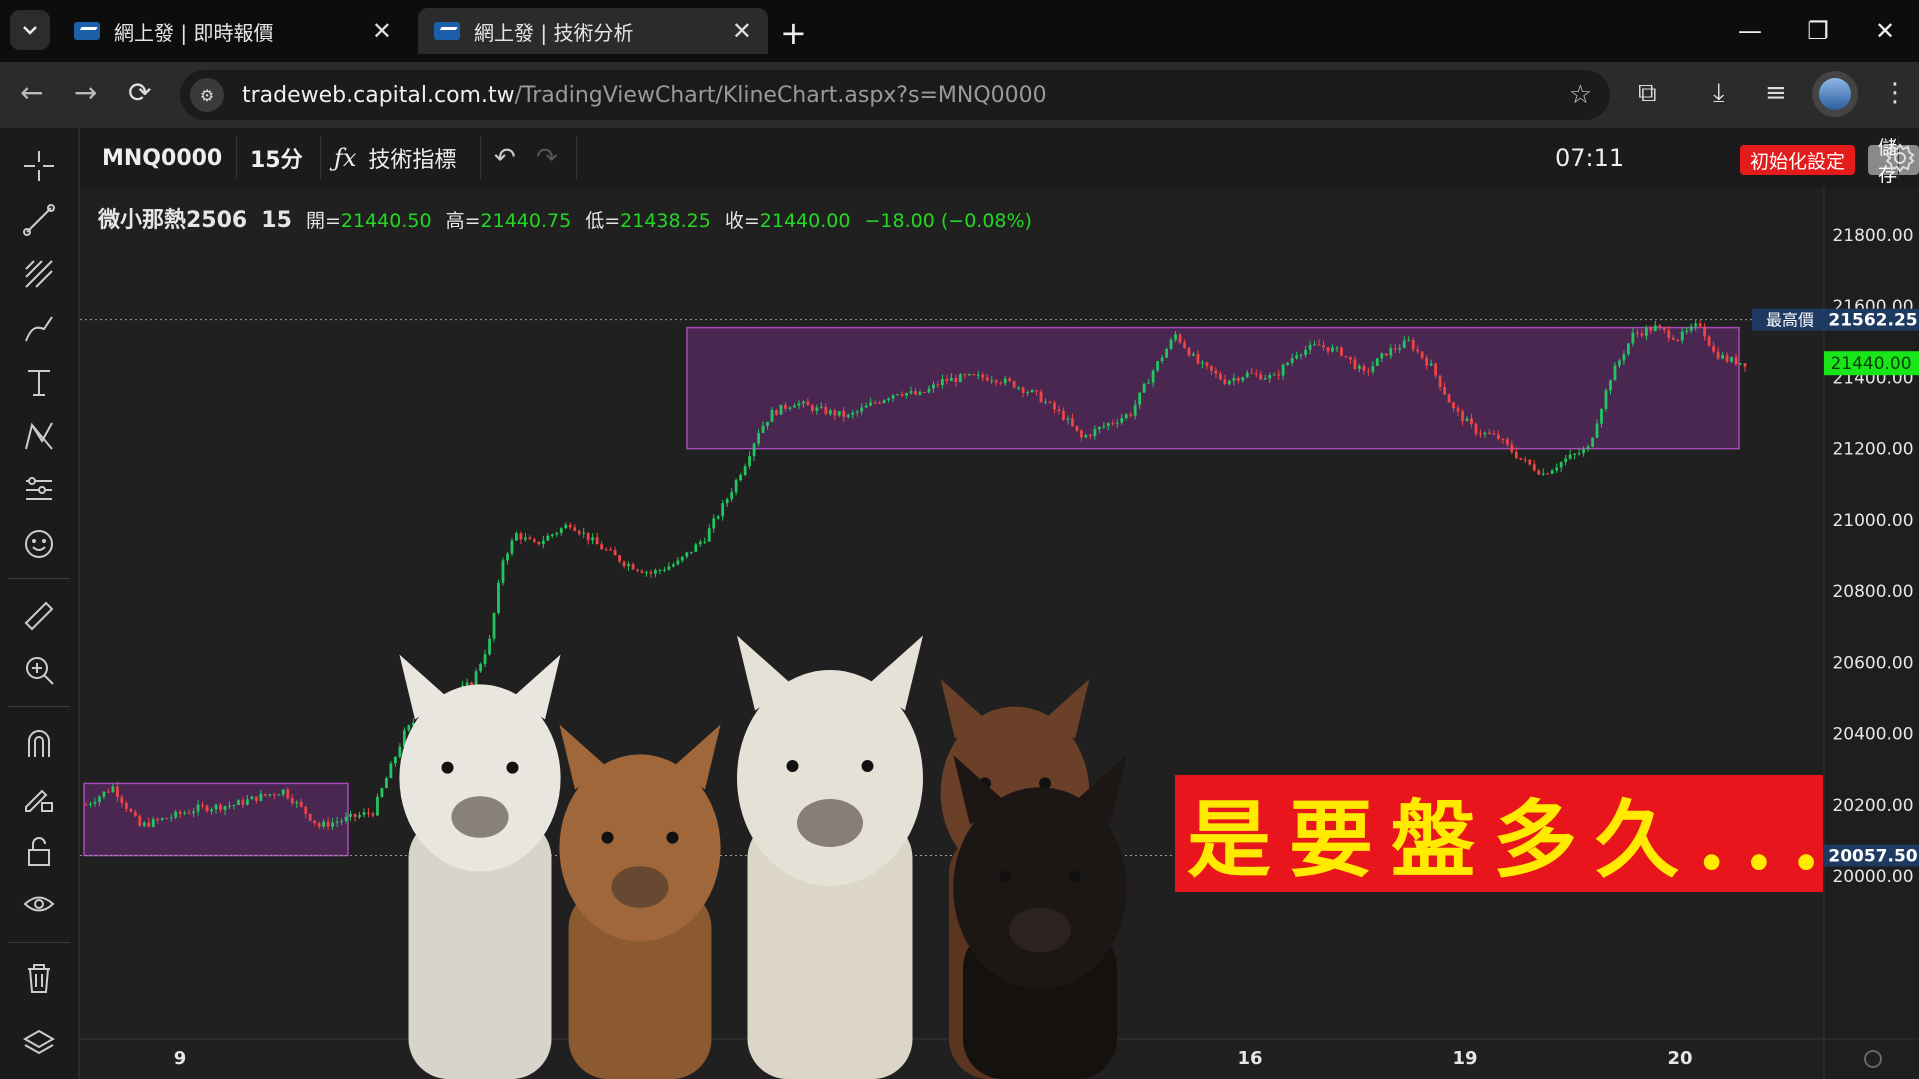  I want to click on close-window-button: ✕, so click(1885, 31).